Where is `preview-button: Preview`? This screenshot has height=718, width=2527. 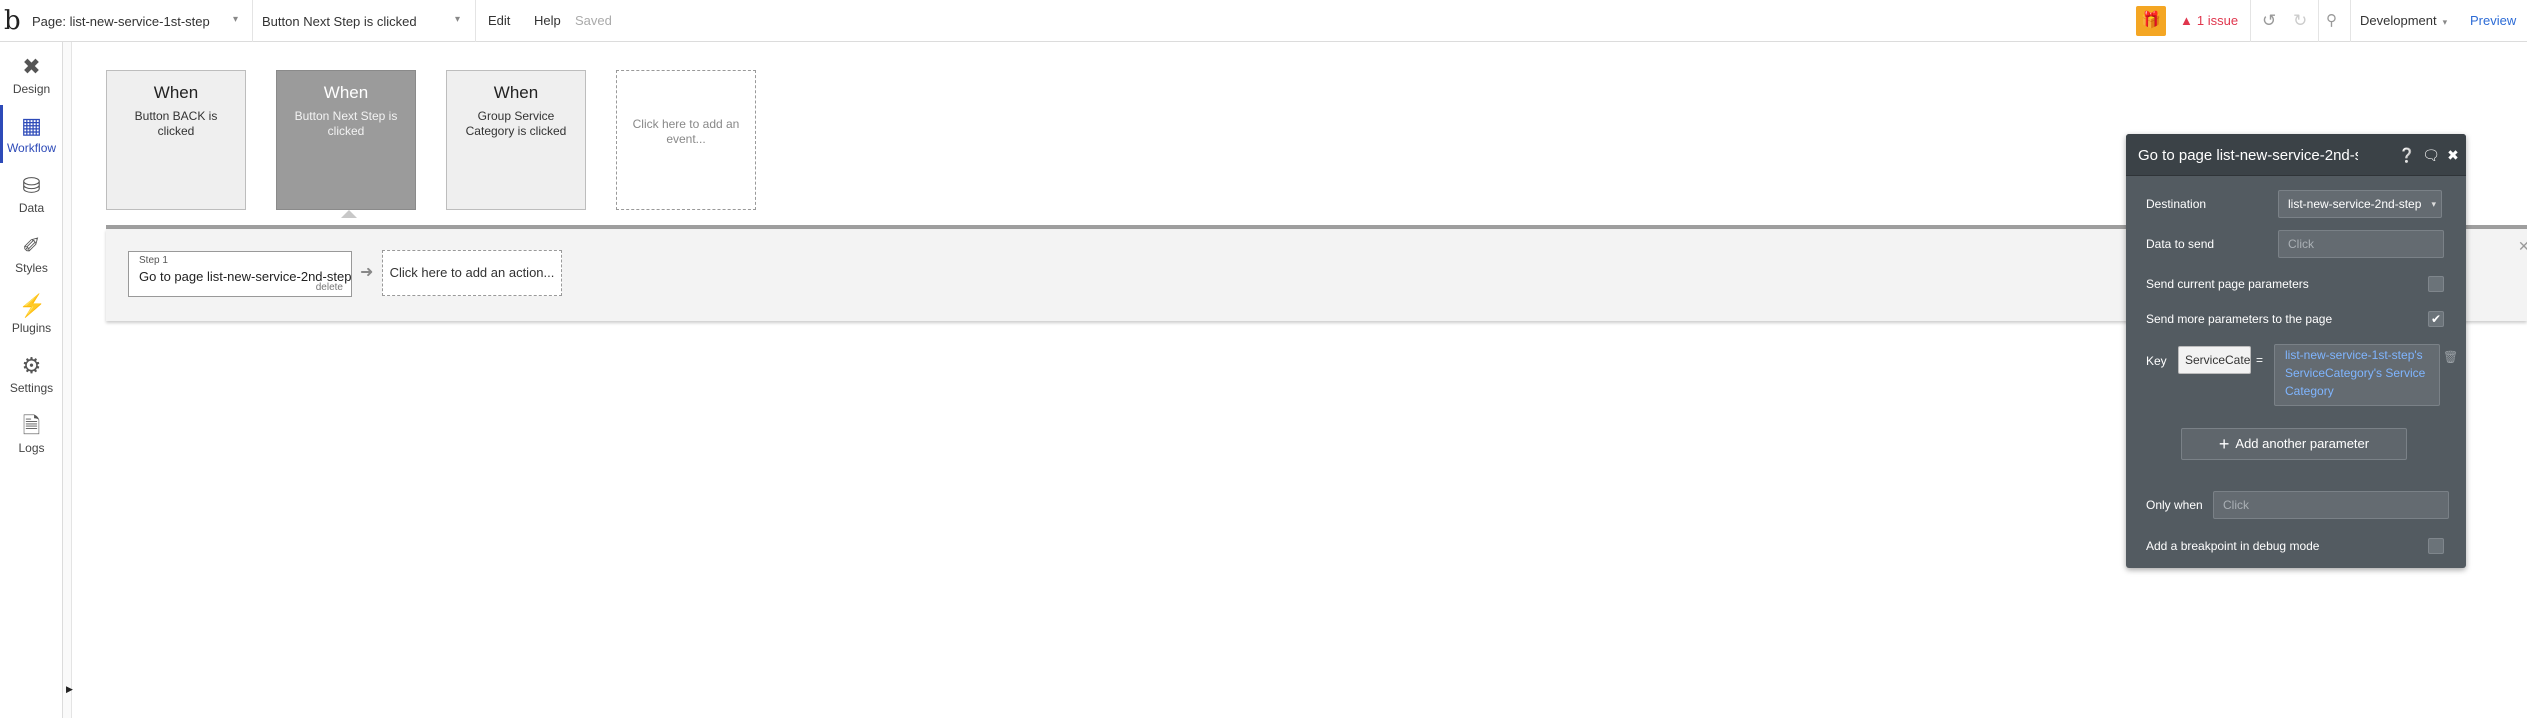
preview-button: Preview is located at coordinates (2493, 21).